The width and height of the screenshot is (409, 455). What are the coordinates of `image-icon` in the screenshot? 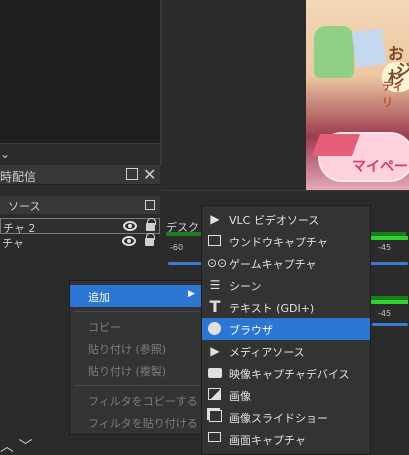 It's located at (214, 394).